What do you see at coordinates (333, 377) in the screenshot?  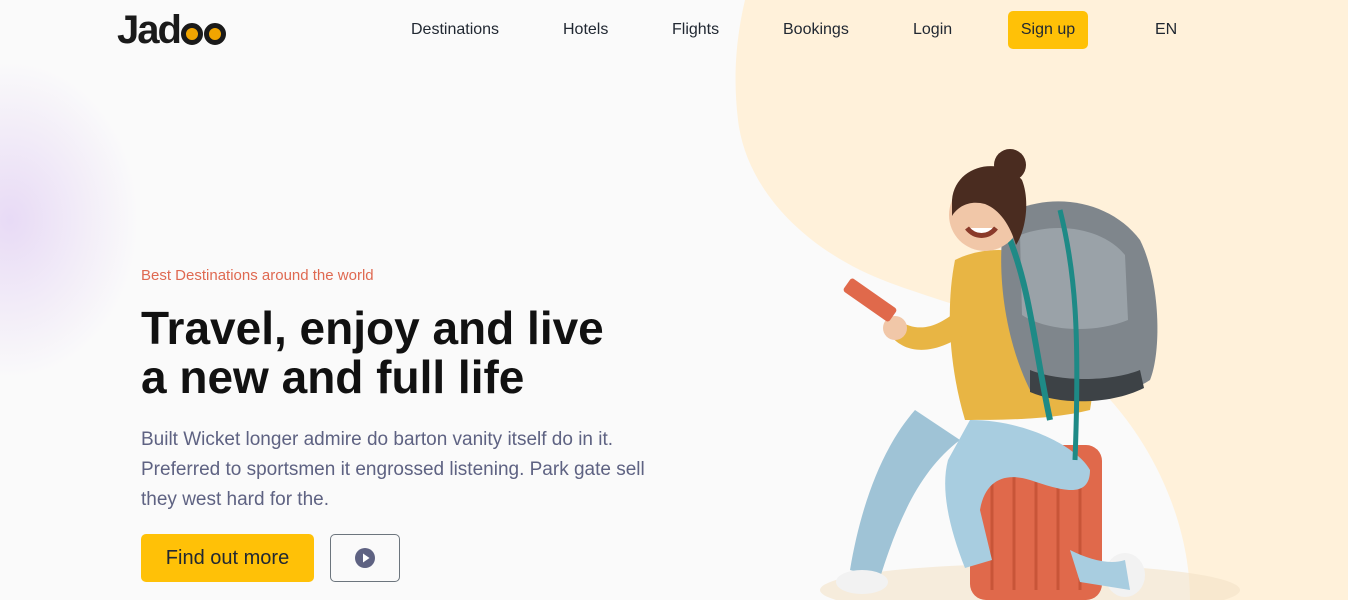 I see `hero-headline-line2: a new and full life` at bounding box center [333, 377].